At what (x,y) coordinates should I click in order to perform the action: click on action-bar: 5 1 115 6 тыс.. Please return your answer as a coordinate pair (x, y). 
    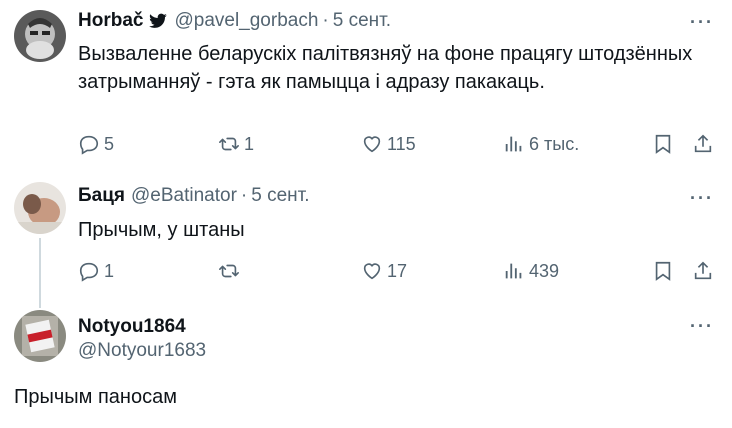
    Looking at the image, I should click on (398, 144).